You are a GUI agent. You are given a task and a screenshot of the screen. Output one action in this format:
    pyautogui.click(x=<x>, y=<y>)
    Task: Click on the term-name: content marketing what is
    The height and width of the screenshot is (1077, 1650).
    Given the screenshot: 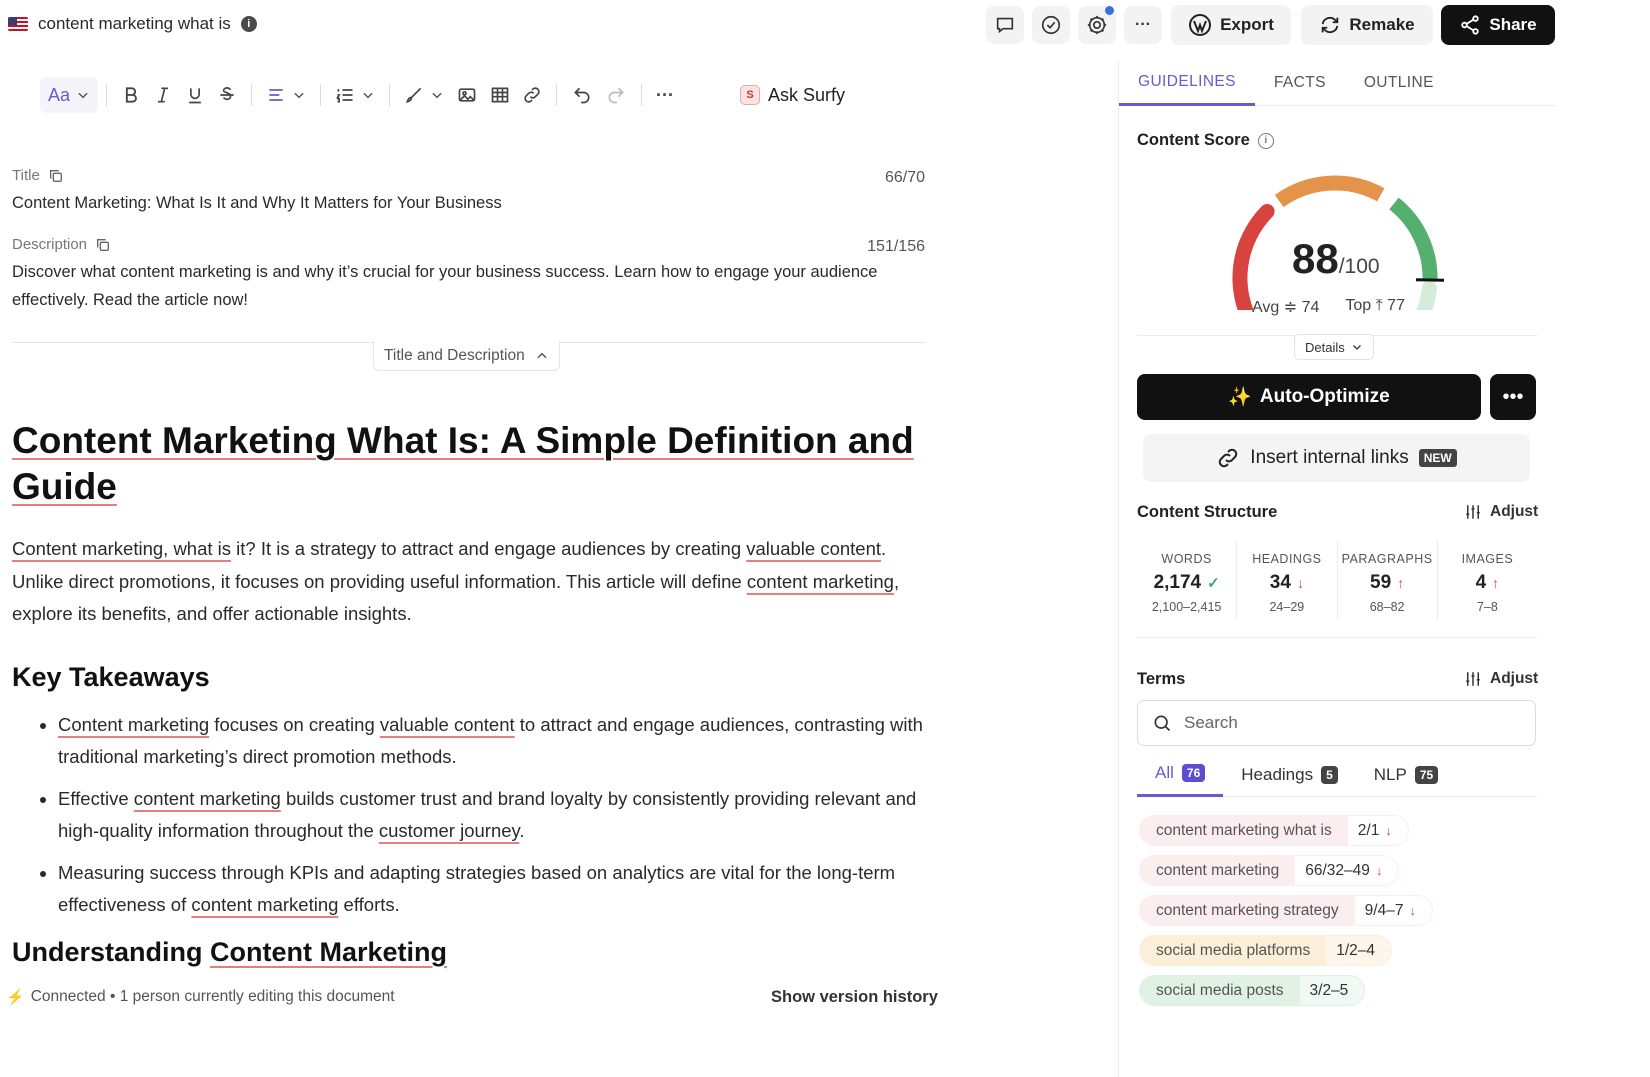 What is the action you would take?
    pyautogui.click(x=1244, y=830)
    